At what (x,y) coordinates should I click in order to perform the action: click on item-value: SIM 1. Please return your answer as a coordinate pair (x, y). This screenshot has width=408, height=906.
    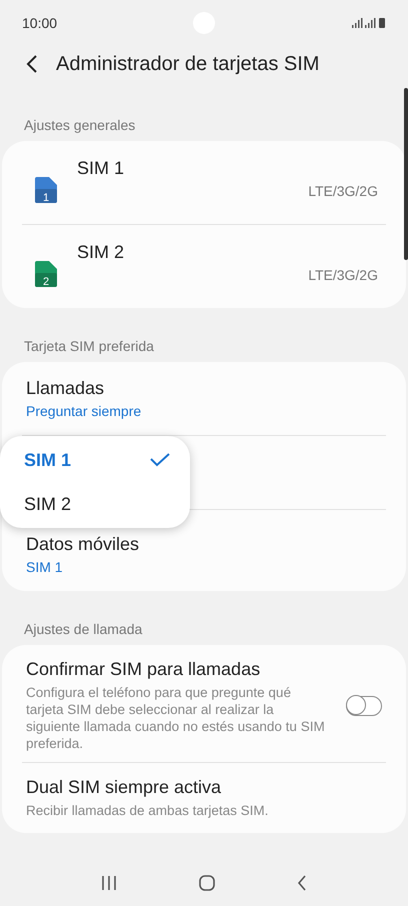
    Looking at the image, I should click on (44, 567).